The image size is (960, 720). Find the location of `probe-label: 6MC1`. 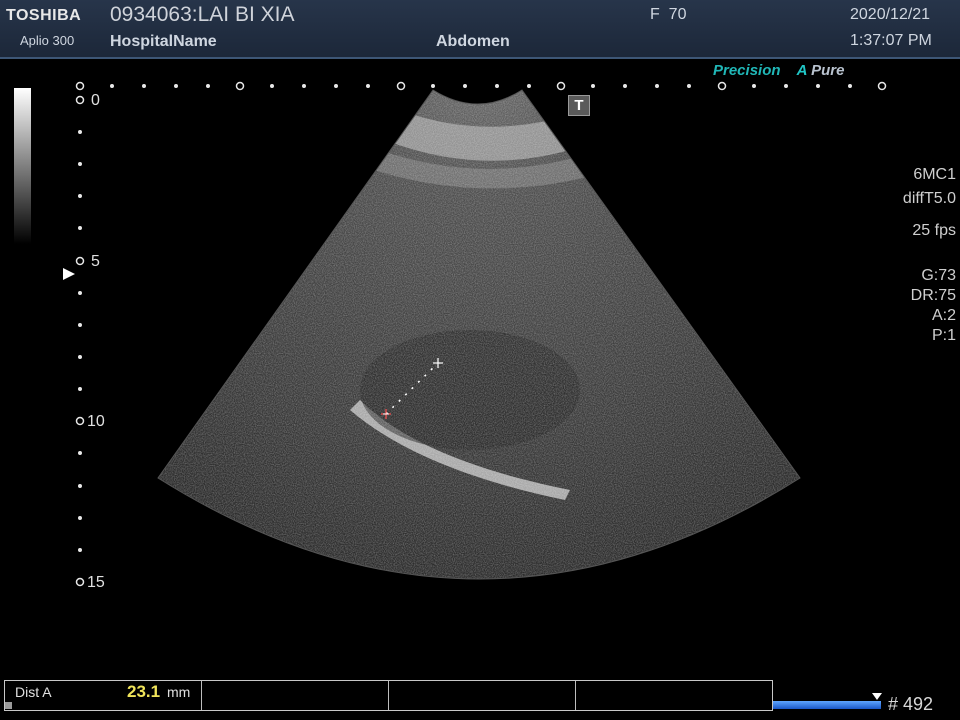

probe-label: 6MC1 is located at coordinates (934, 174).